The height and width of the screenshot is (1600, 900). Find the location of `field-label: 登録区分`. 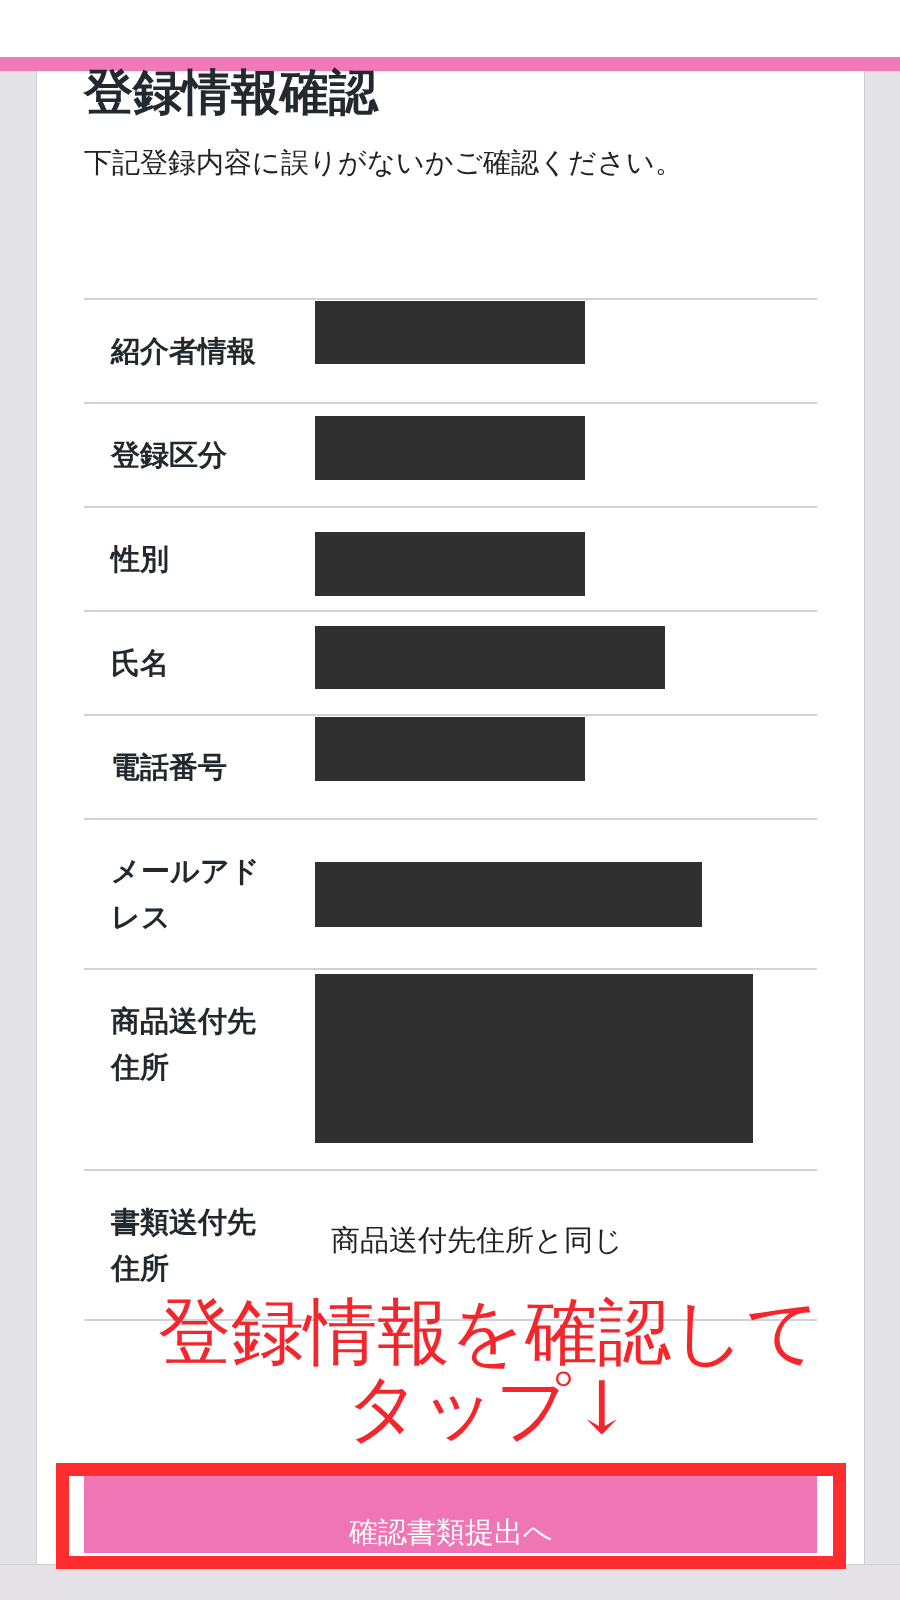

field-label: 登録区分 is located at coordinates (169, 455).